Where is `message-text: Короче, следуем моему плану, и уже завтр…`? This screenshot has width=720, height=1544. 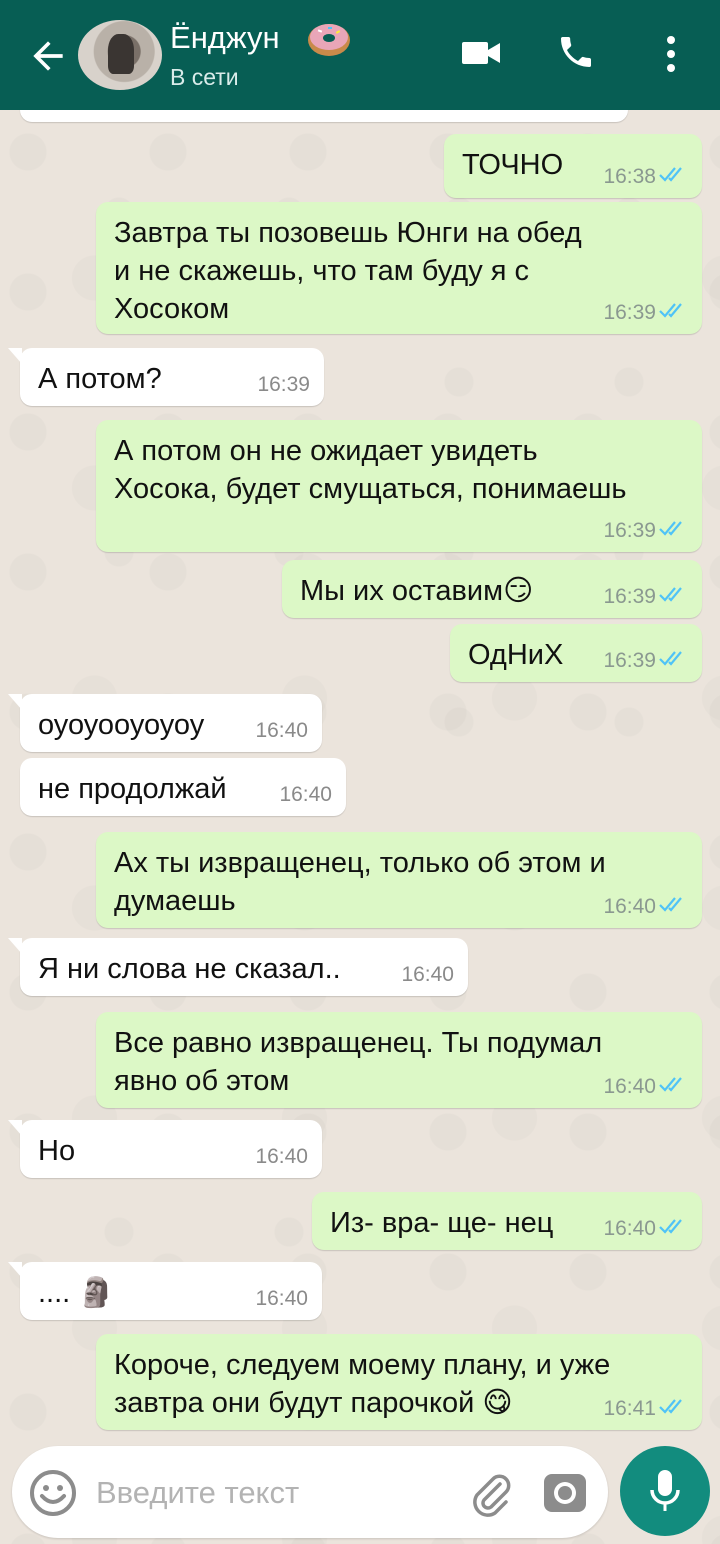
message-text: Короче, следуем моему плану, и уже завтр… is located at coordinates (362, 1384).